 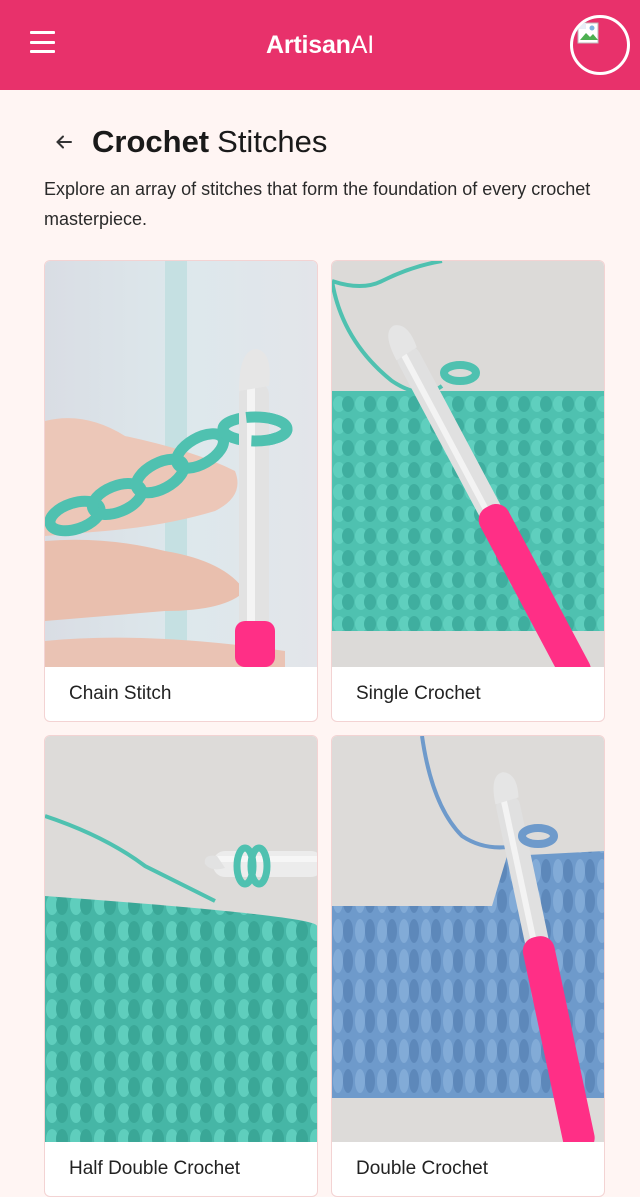 What do you see at coordinates (42, 42) in the screenshot?
I see `menu-button` at bounding box center [42, 42].